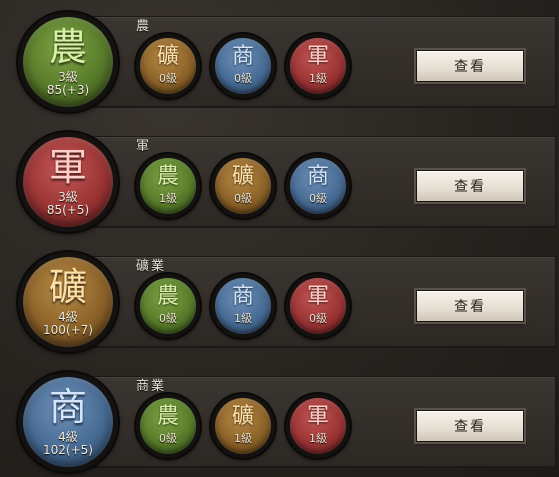 Image resolution: width=559 pixels, height=477 pixels. I want to click on emblem-points: 100(+7), so click(68, 330).